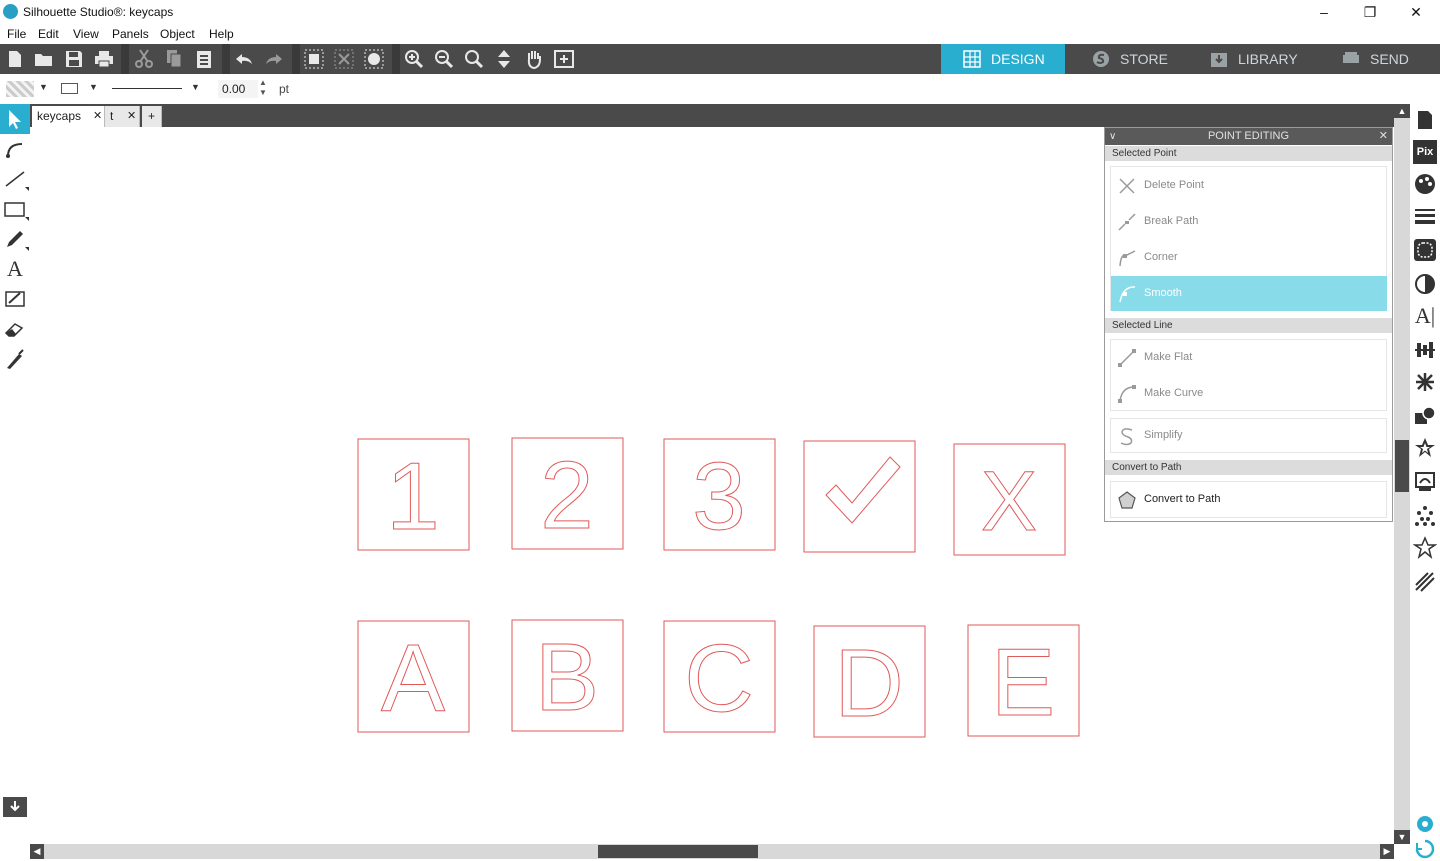  I want to click on offset-star-icon, so click(1425, 448).